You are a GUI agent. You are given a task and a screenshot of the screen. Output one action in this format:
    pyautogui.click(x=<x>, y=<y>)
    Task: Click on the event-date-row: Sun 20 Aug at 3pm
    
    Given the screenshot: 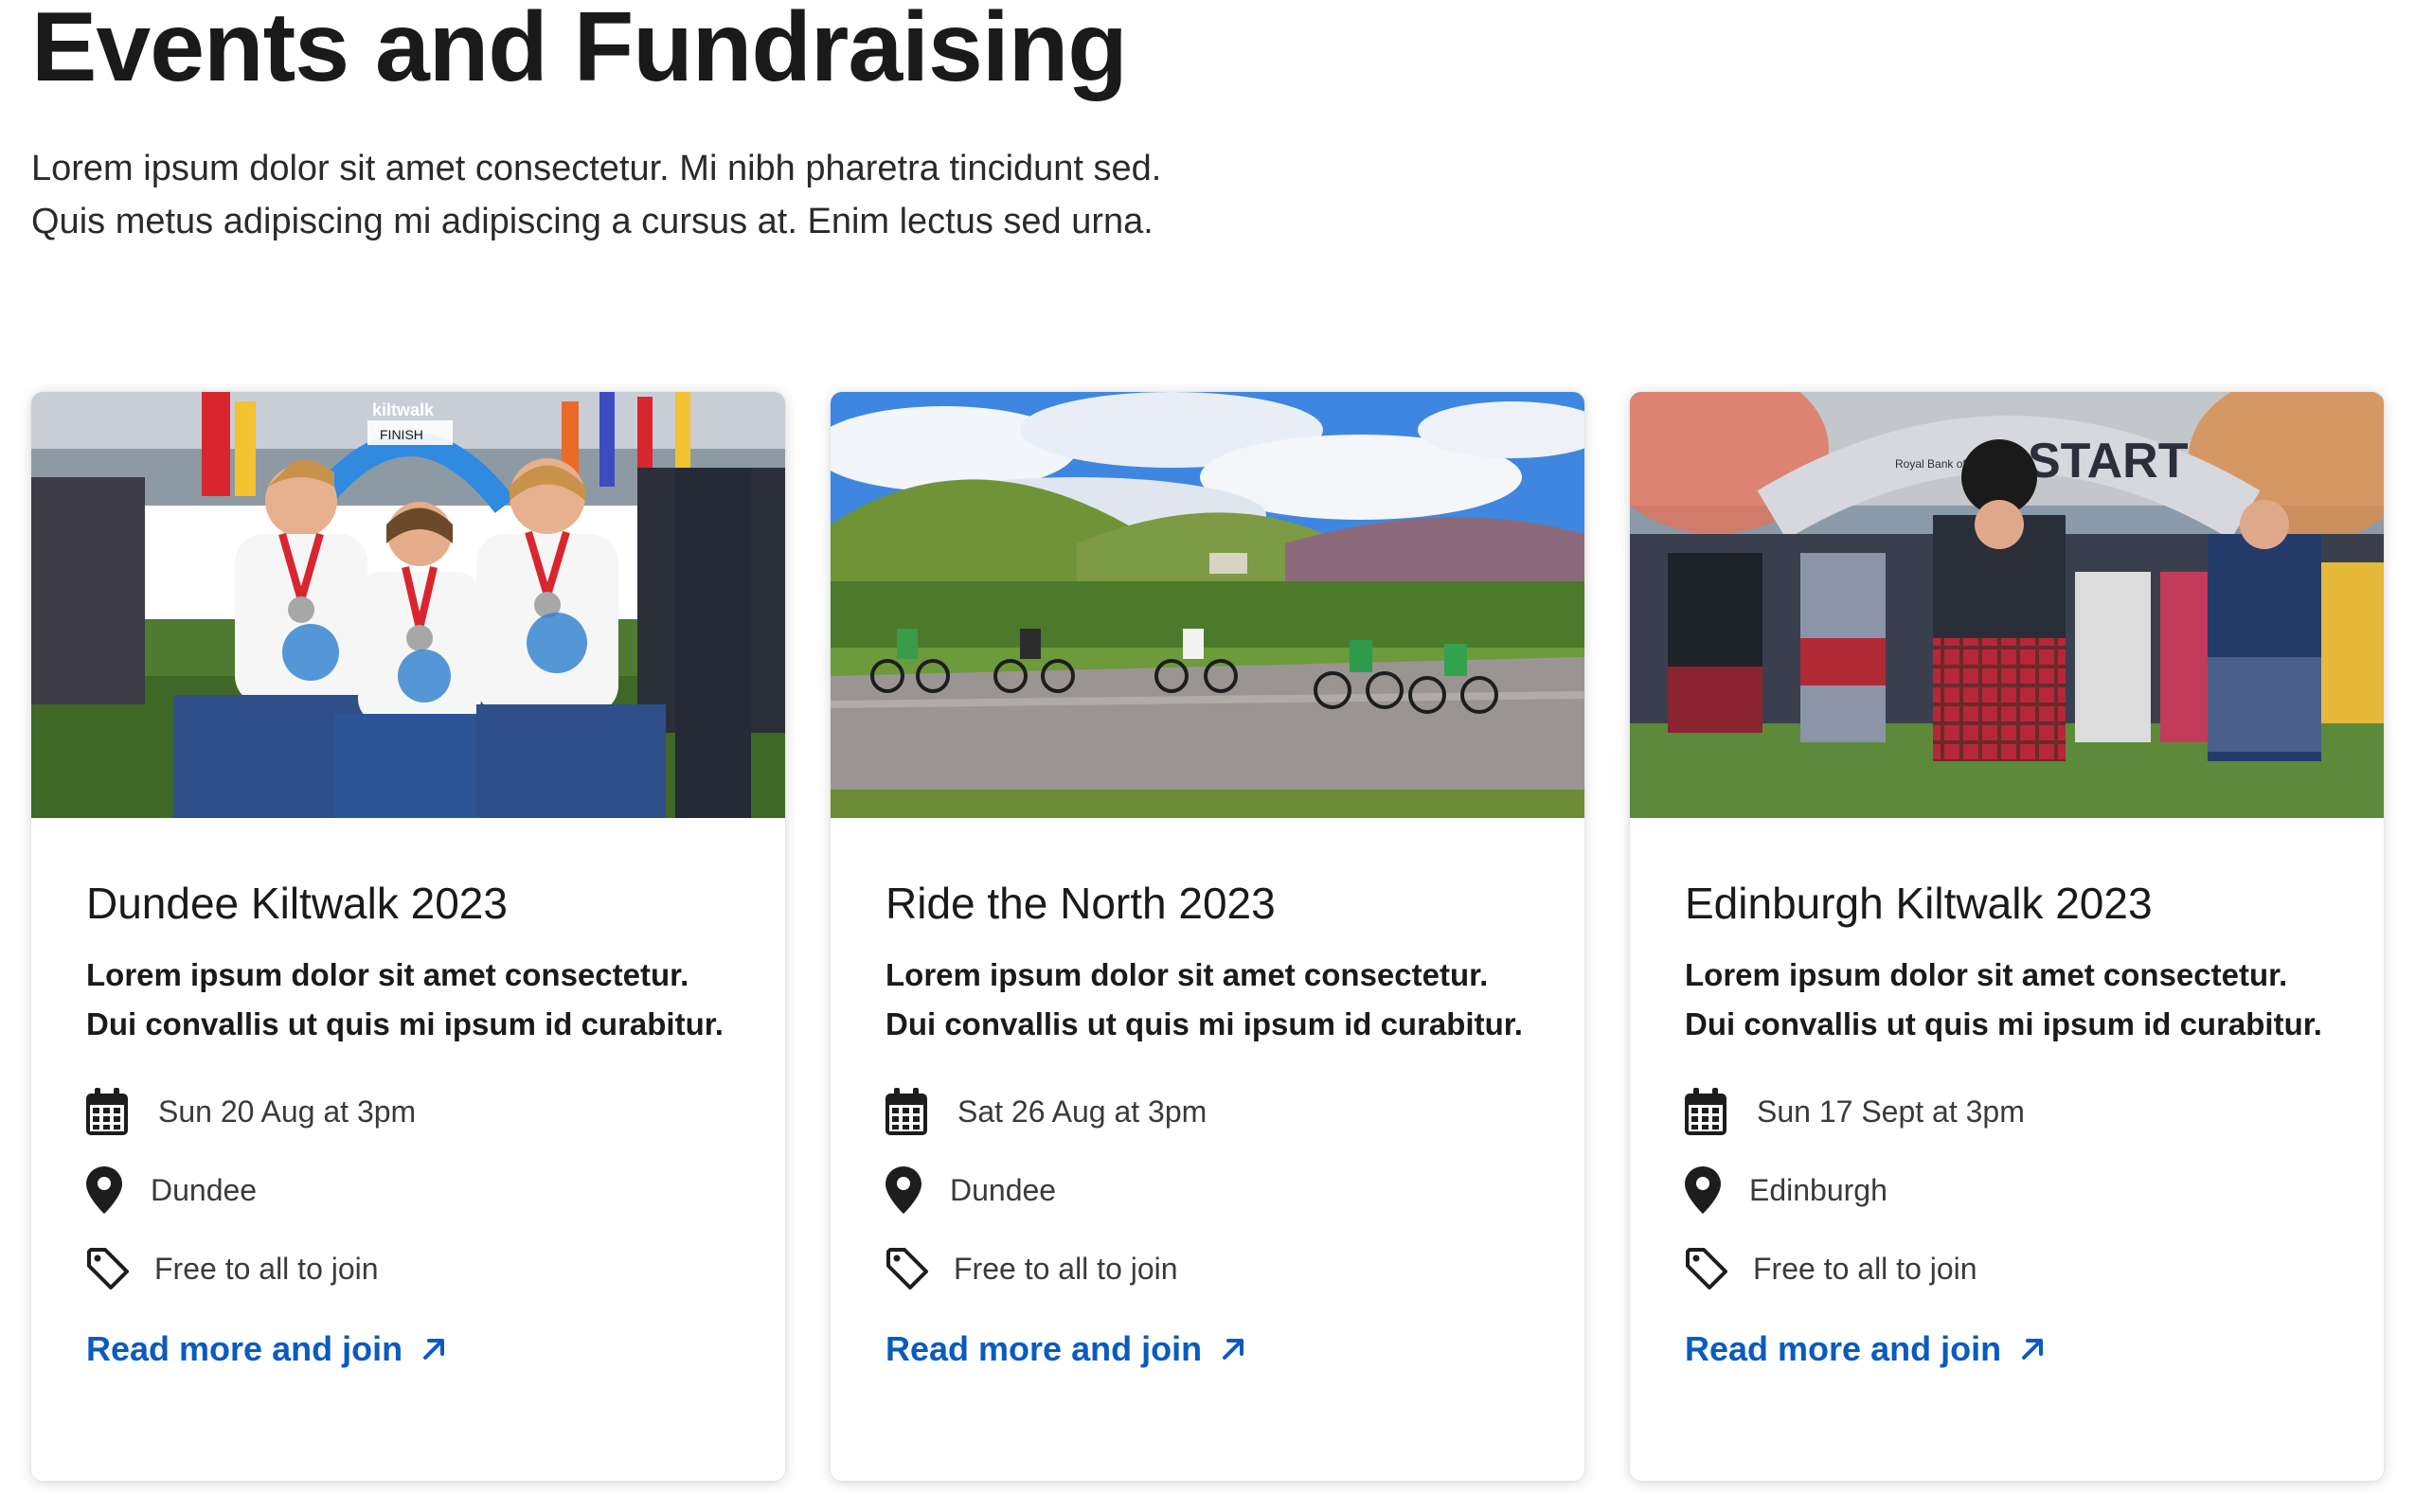 What is the action you would take?
    pyautogui.click(x=416, y=1111)
    